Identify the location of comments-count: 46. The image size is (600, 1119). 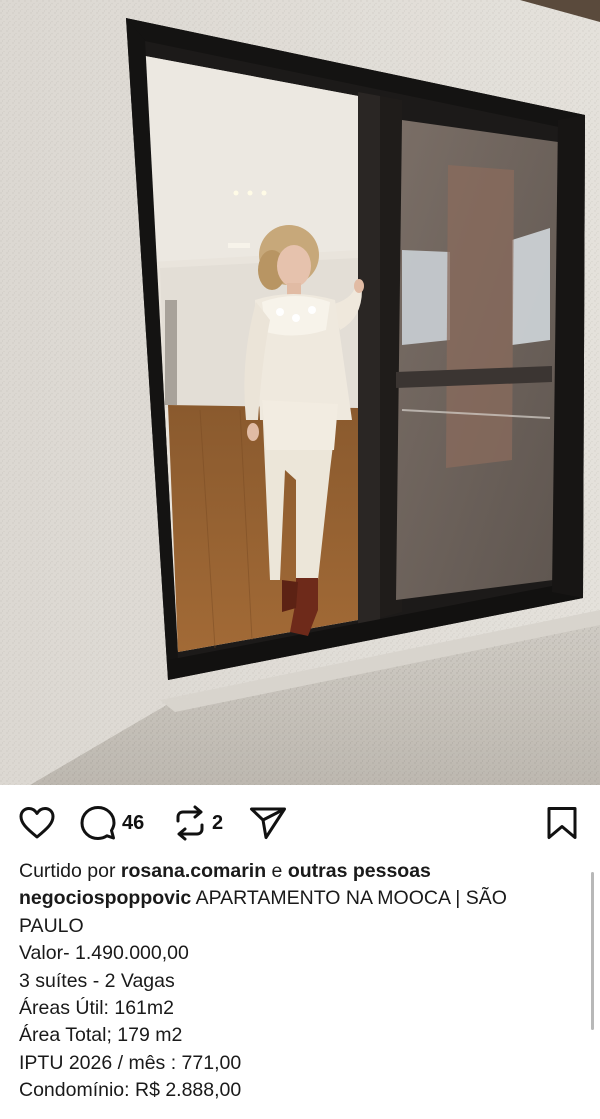
(133, 822).